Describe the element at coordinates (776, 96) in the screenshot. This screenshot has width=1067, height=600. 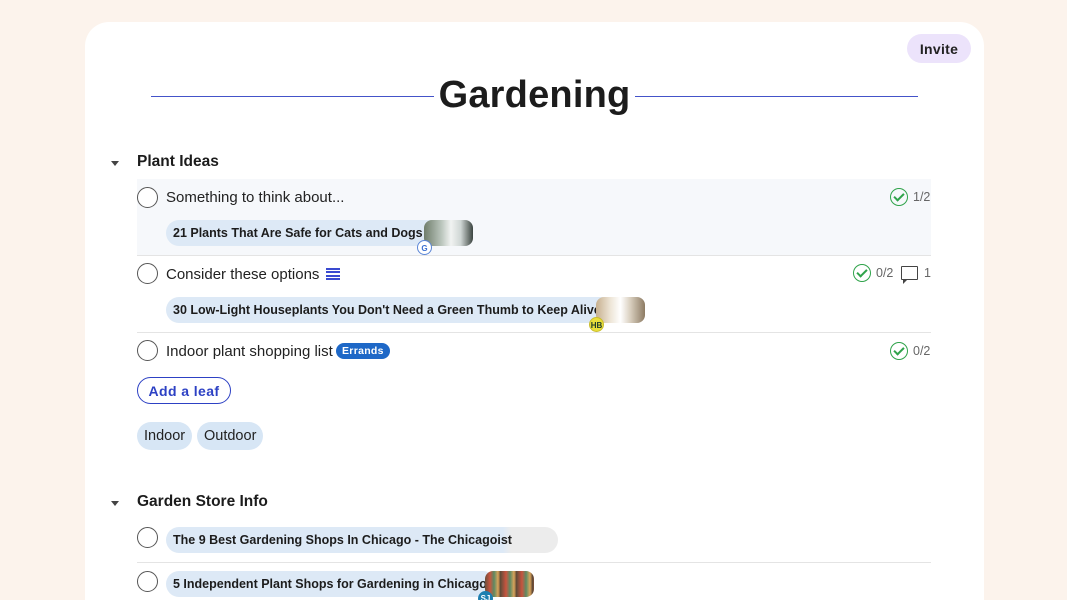
I see `title-rule-right` at that location.